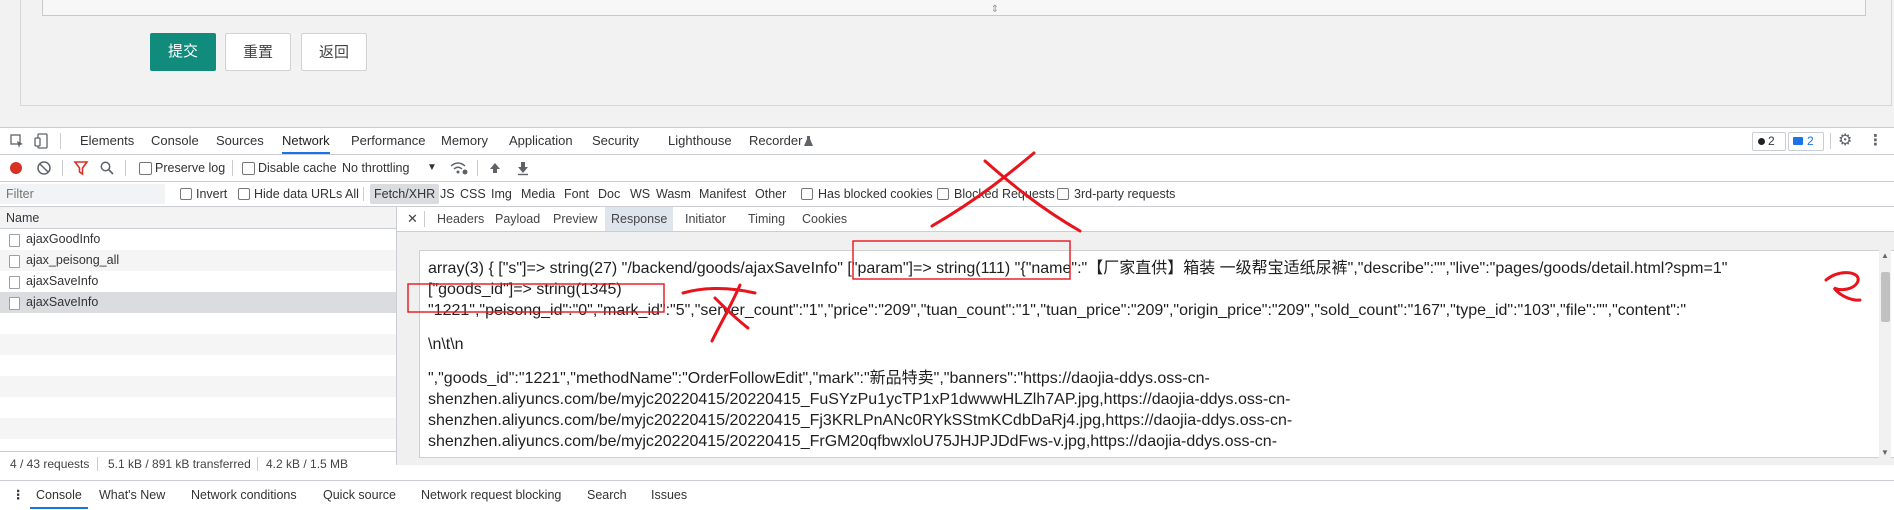 Image resolution: width=1894 pixels, height=510 pixels. Describe the element at coordinates (669, 495) in the screenshot. I see `drawer-tab-issues: Issues` at that location.